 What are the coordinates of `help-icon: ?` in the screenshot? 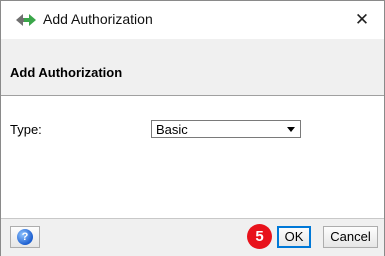 It's located at (25, 237).